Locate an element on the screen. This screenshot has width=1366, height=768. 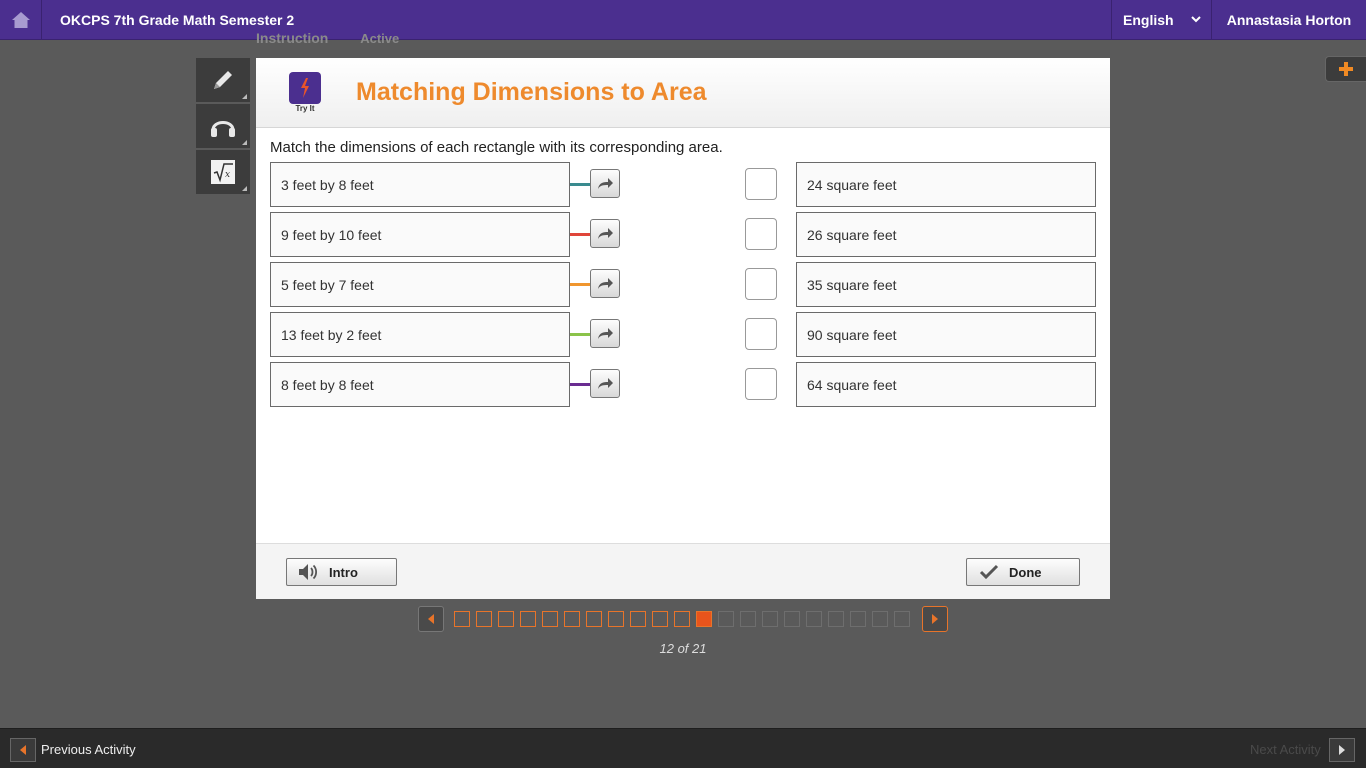
tab-active: Active is located at coordinates (379, 38).